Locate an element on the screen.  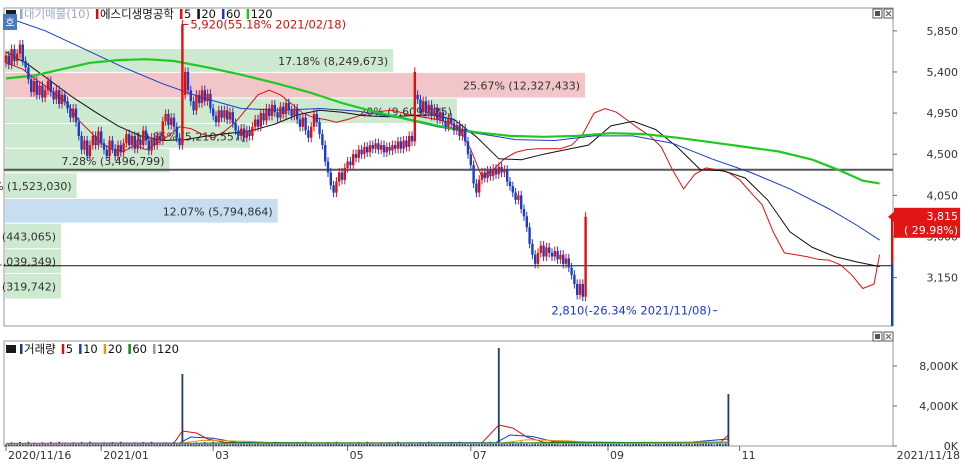
volume-legend-label: 120 is located at coordinates (168, 349).